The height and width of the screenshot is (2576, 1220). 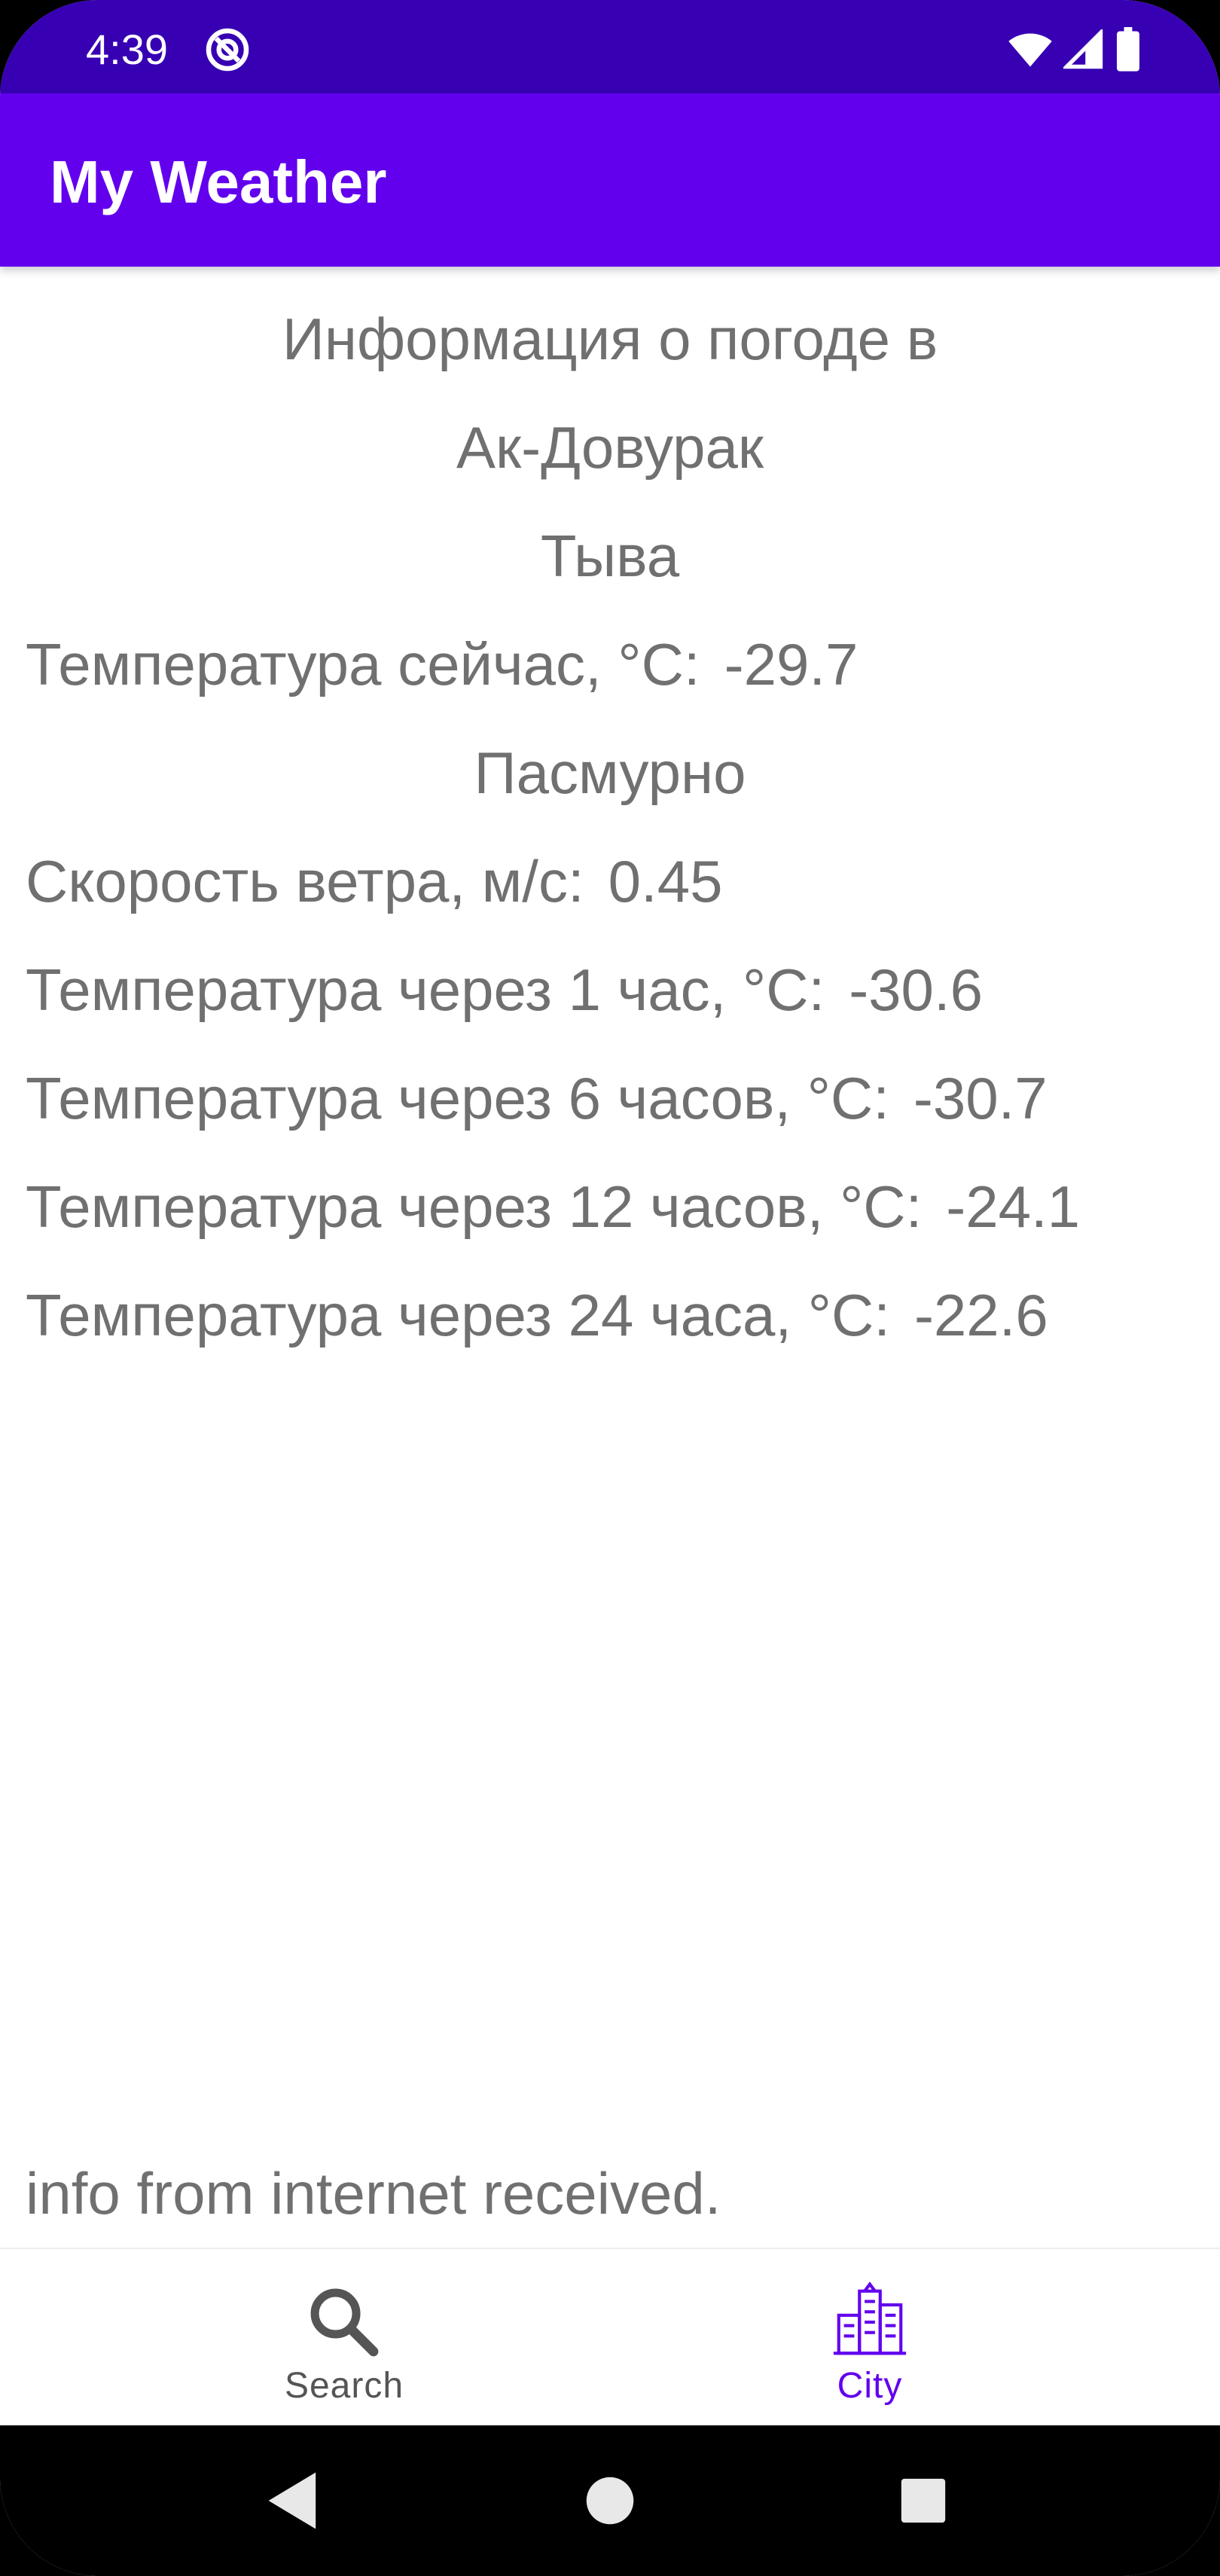 What do you see at coordinates (980, 1315) in the screenshot?
I see `forecast-value: -22.6` at bounding box center [980, 1315].